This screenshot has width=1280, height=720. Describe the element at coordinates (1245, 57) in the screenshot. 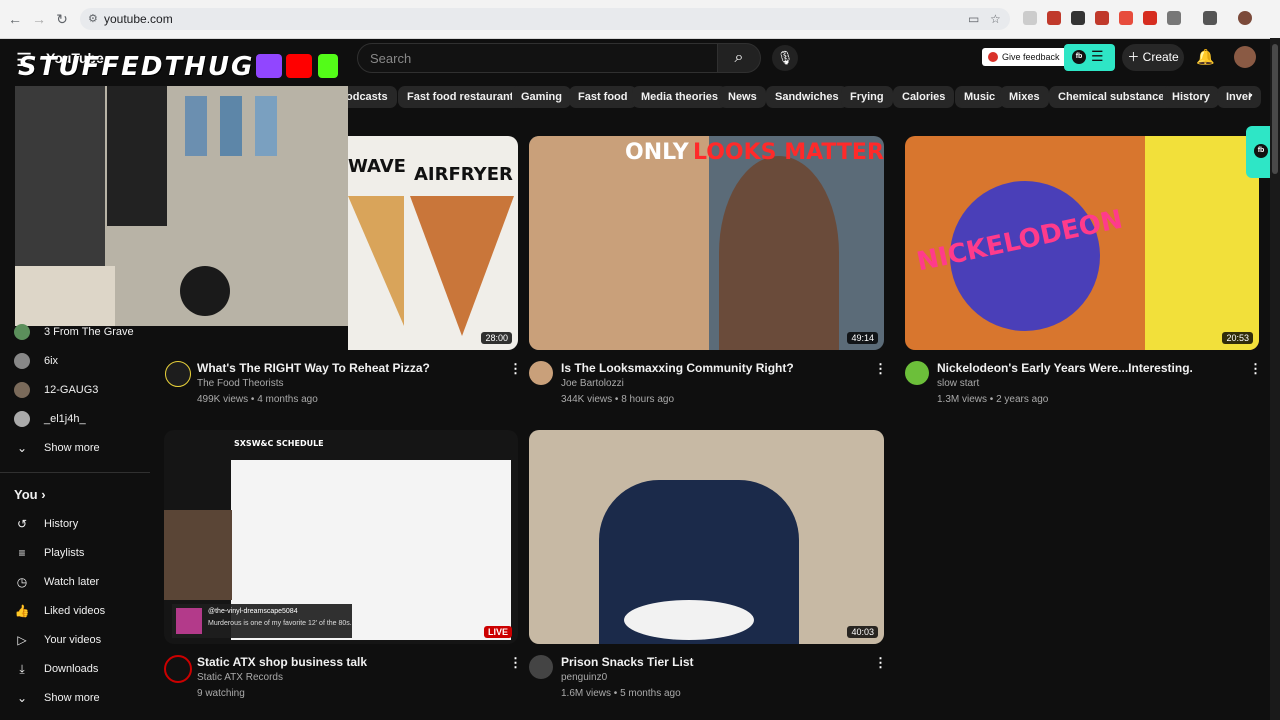

I see `user-avatar` at that location.